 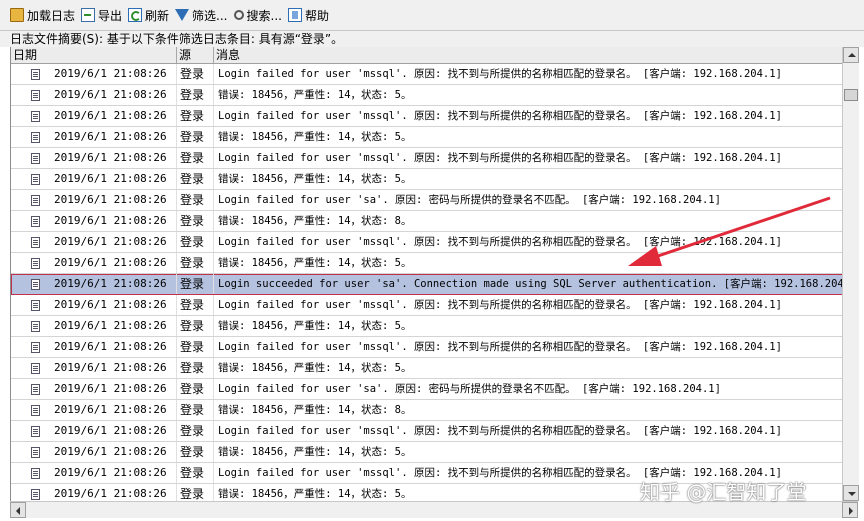 I want to click on table-header: 日期 源 消息, so click(x=427, y=55).